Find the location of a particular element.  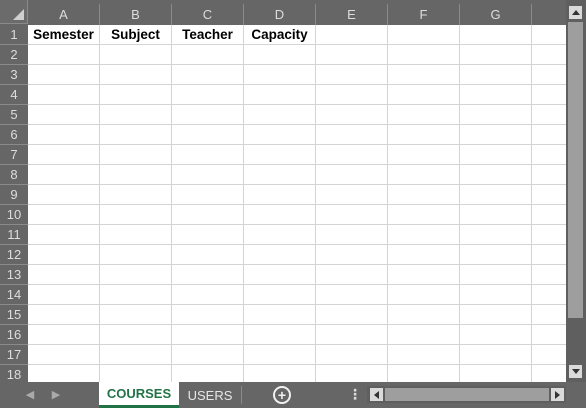

plus-circle-icon: + is located at coordinates (282, 395).